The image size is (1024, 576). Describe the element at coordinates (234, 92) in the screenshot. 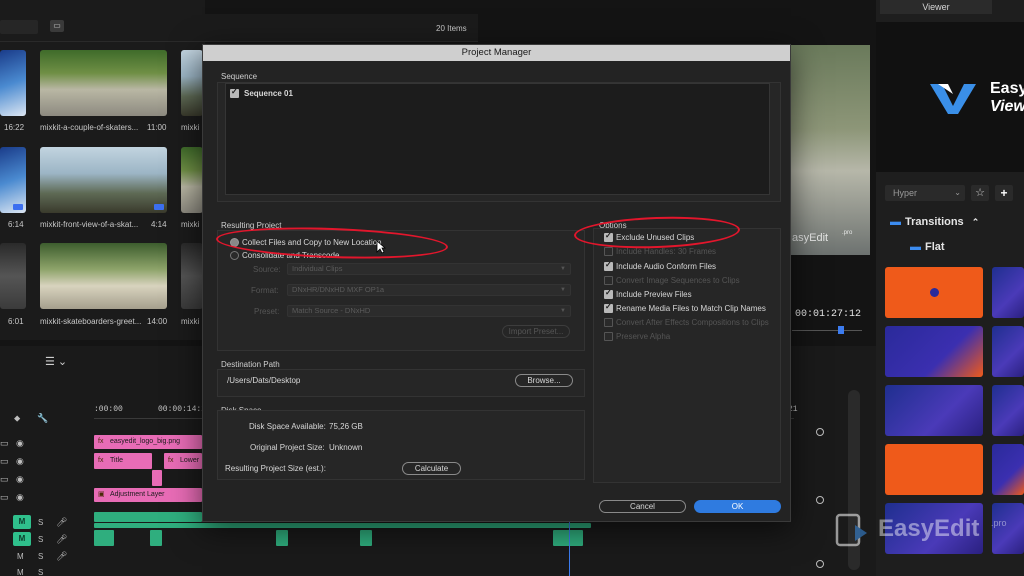

I see `sequence-checkbox` at that location.